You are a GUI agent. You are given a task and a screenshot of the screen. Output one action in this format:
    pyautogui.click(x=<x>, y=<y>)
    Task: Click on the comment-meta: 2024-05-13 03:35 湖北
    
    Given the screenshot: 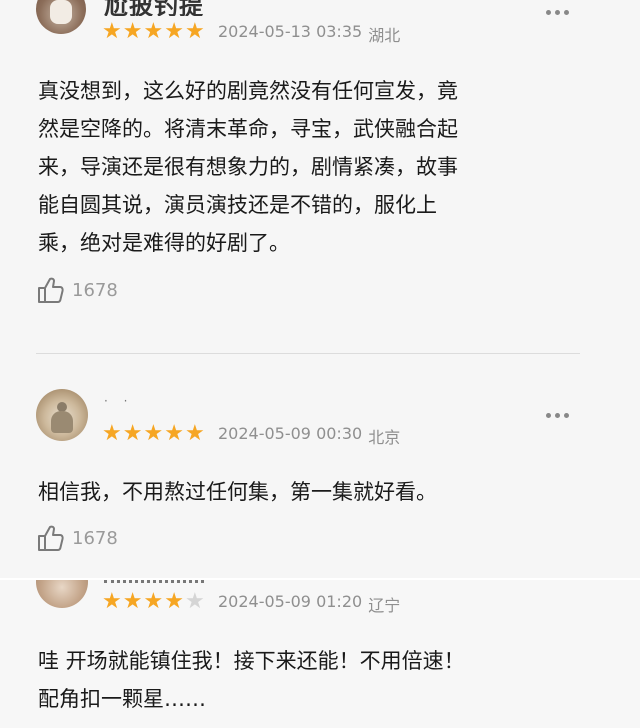 What is the action you would take?
    pyautogui.click(x=309, y=34)
    